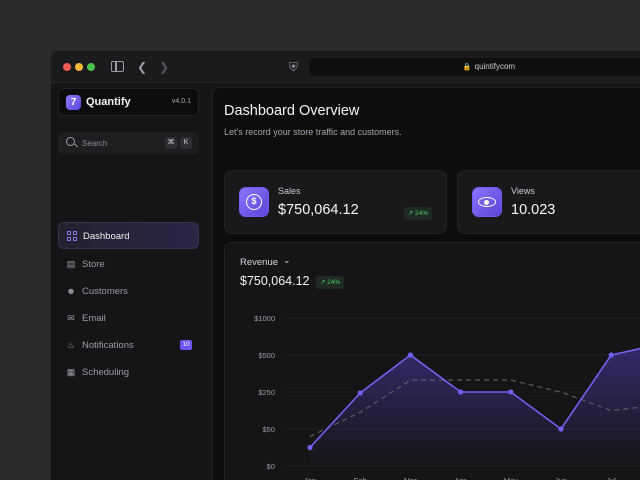 The image size is (640, 480). What do you see at coordinates (128, 264) in the screenshot?
I see `sidebar-item-store: ▤ Store` at bounding box center [128, 264].